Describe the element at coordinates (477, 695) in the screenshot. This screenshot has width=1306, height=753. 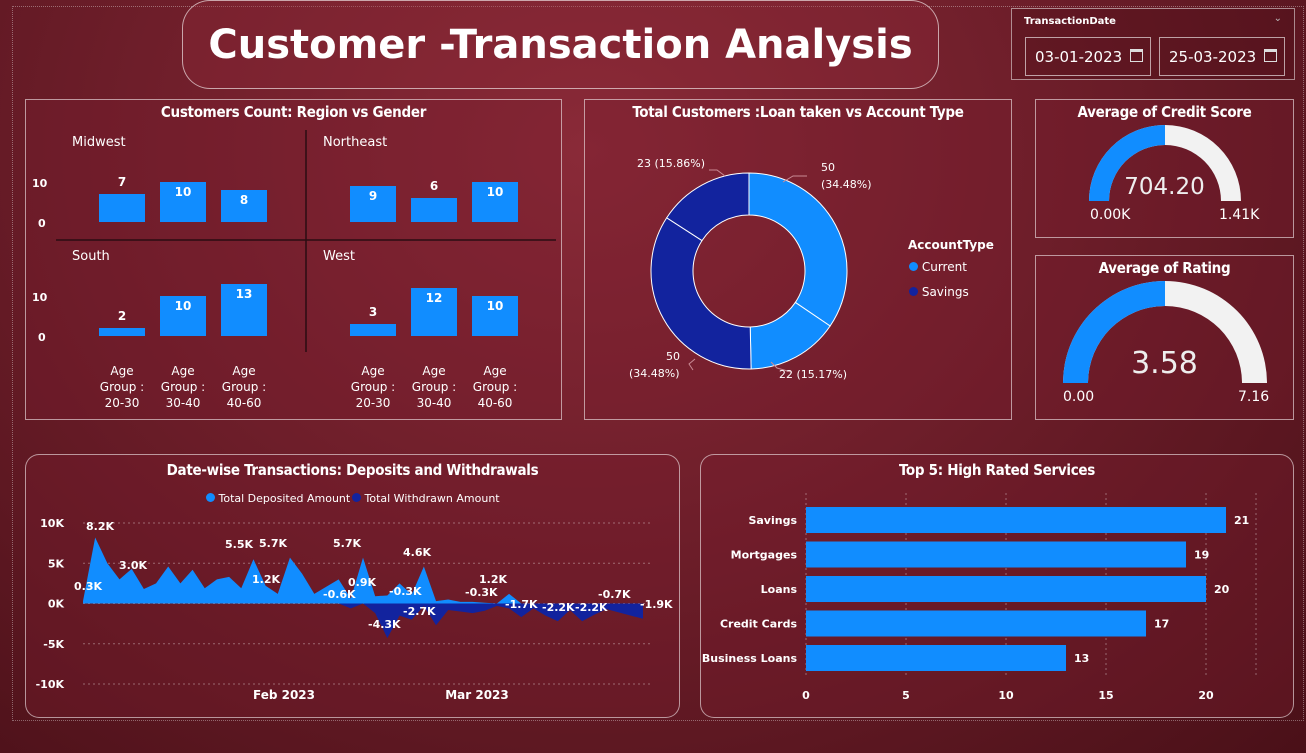
I see `x-tick-label: Mar 2023` at that location.